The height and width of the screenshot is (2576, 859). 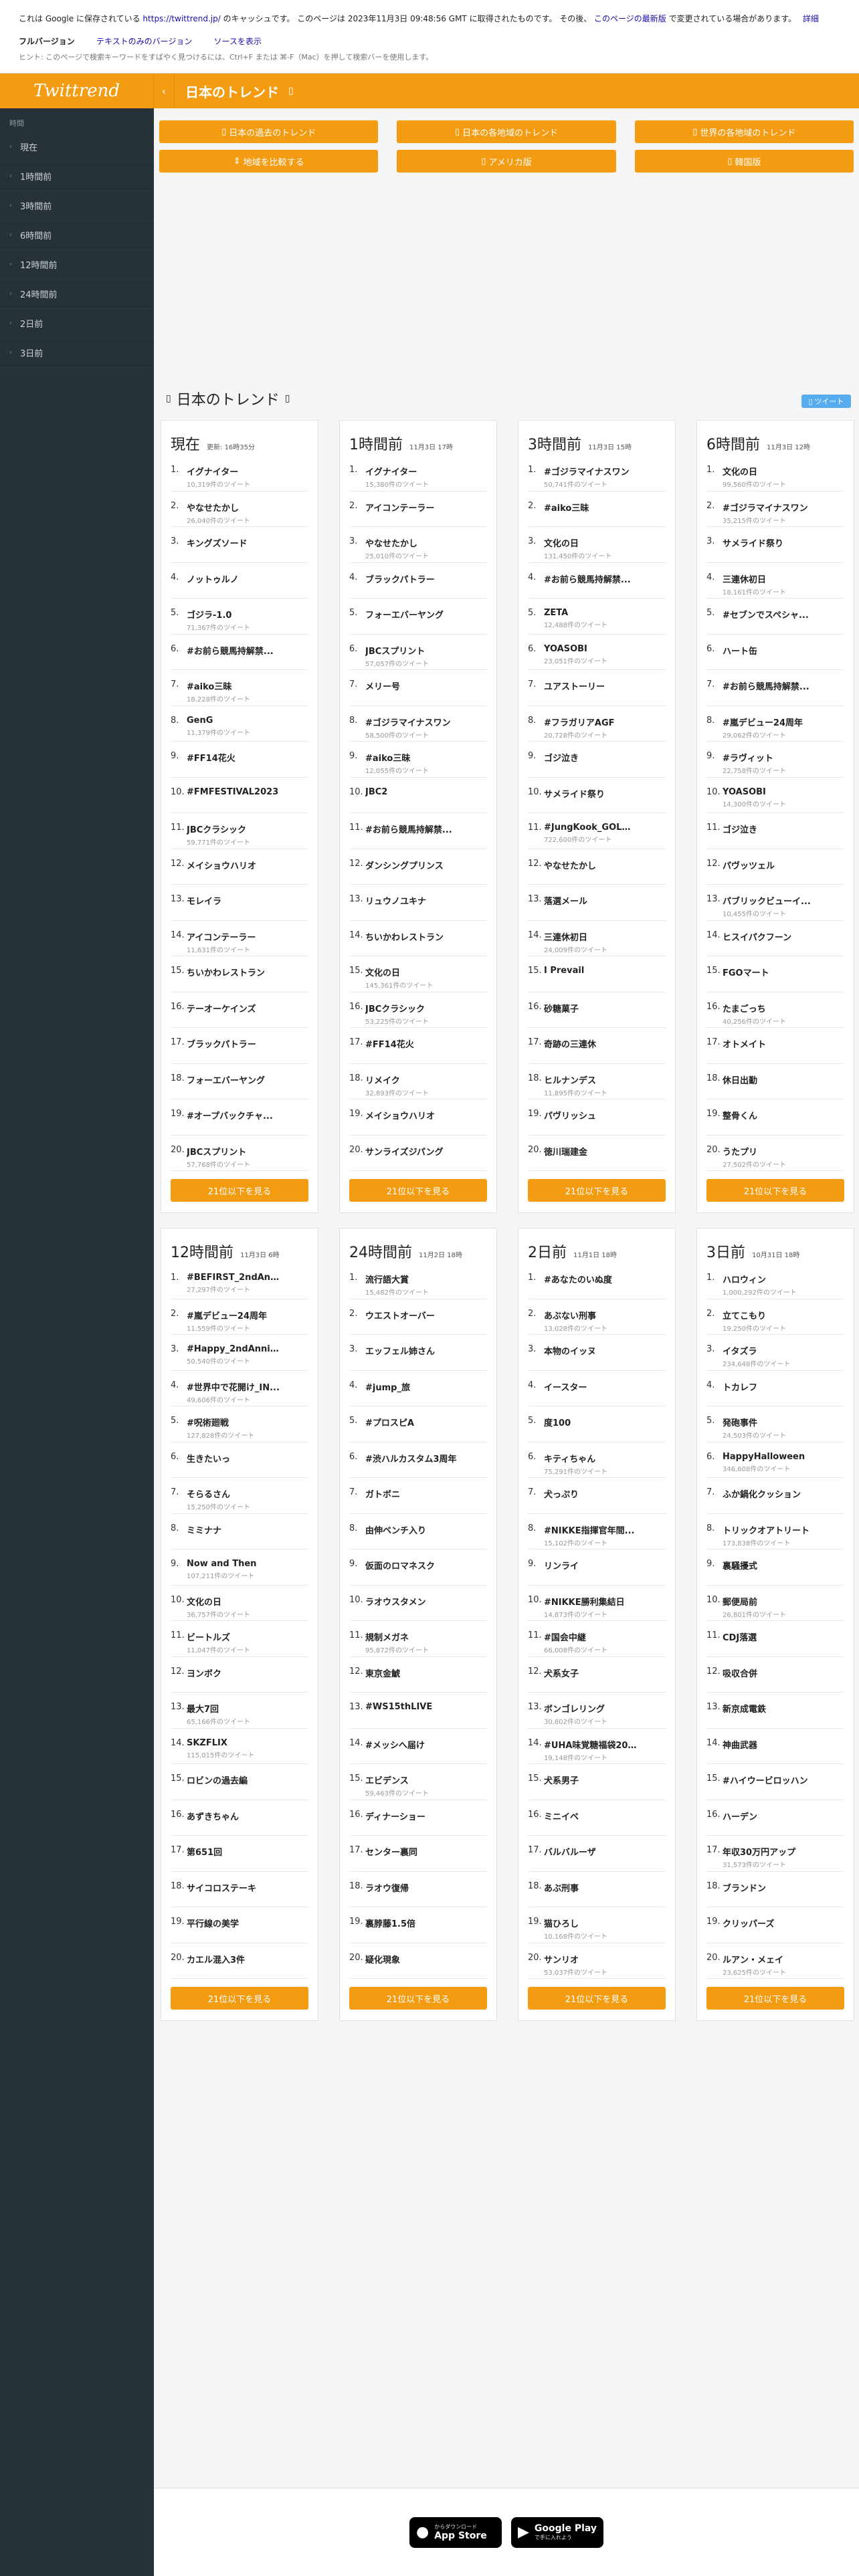 I want to click on trend-row: 16. 砂糖菓子, so click(x=597, y=1010).